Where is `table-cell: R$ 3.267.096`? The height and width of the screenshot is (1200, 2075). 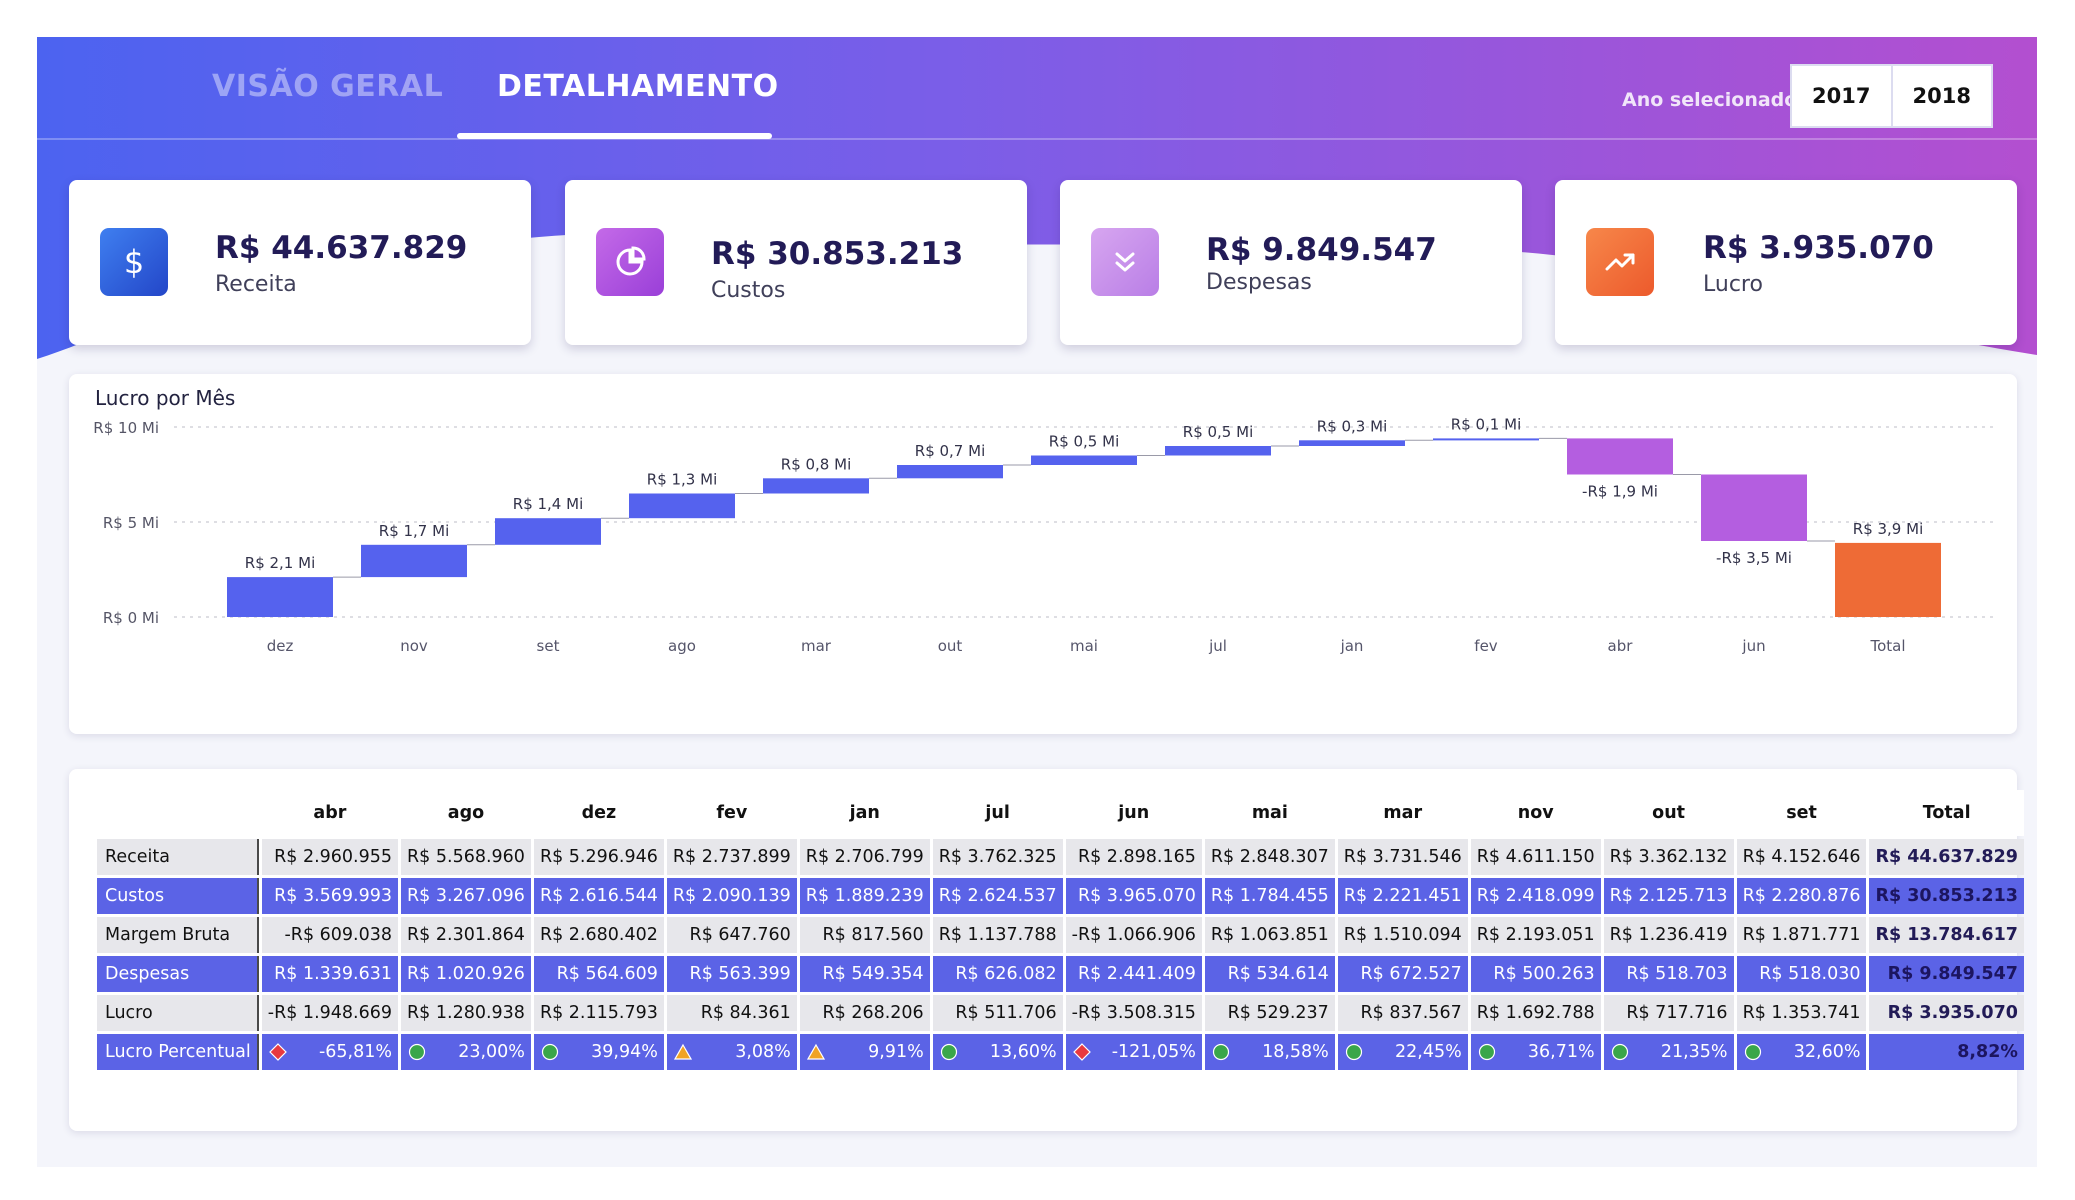 table-cell: R$ 3.267.096 is located at coordinates (466, 896).